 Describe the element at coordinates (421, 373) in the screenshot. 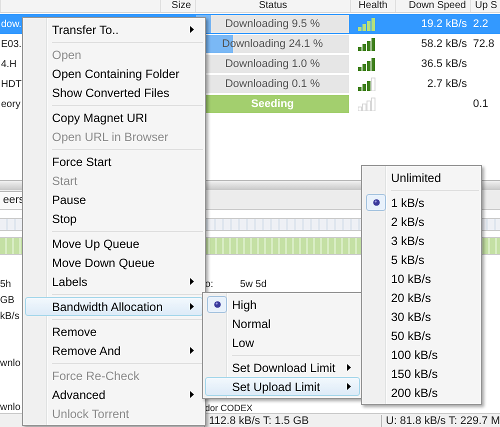

I see `menu-item: 150 kB/s` at that location.